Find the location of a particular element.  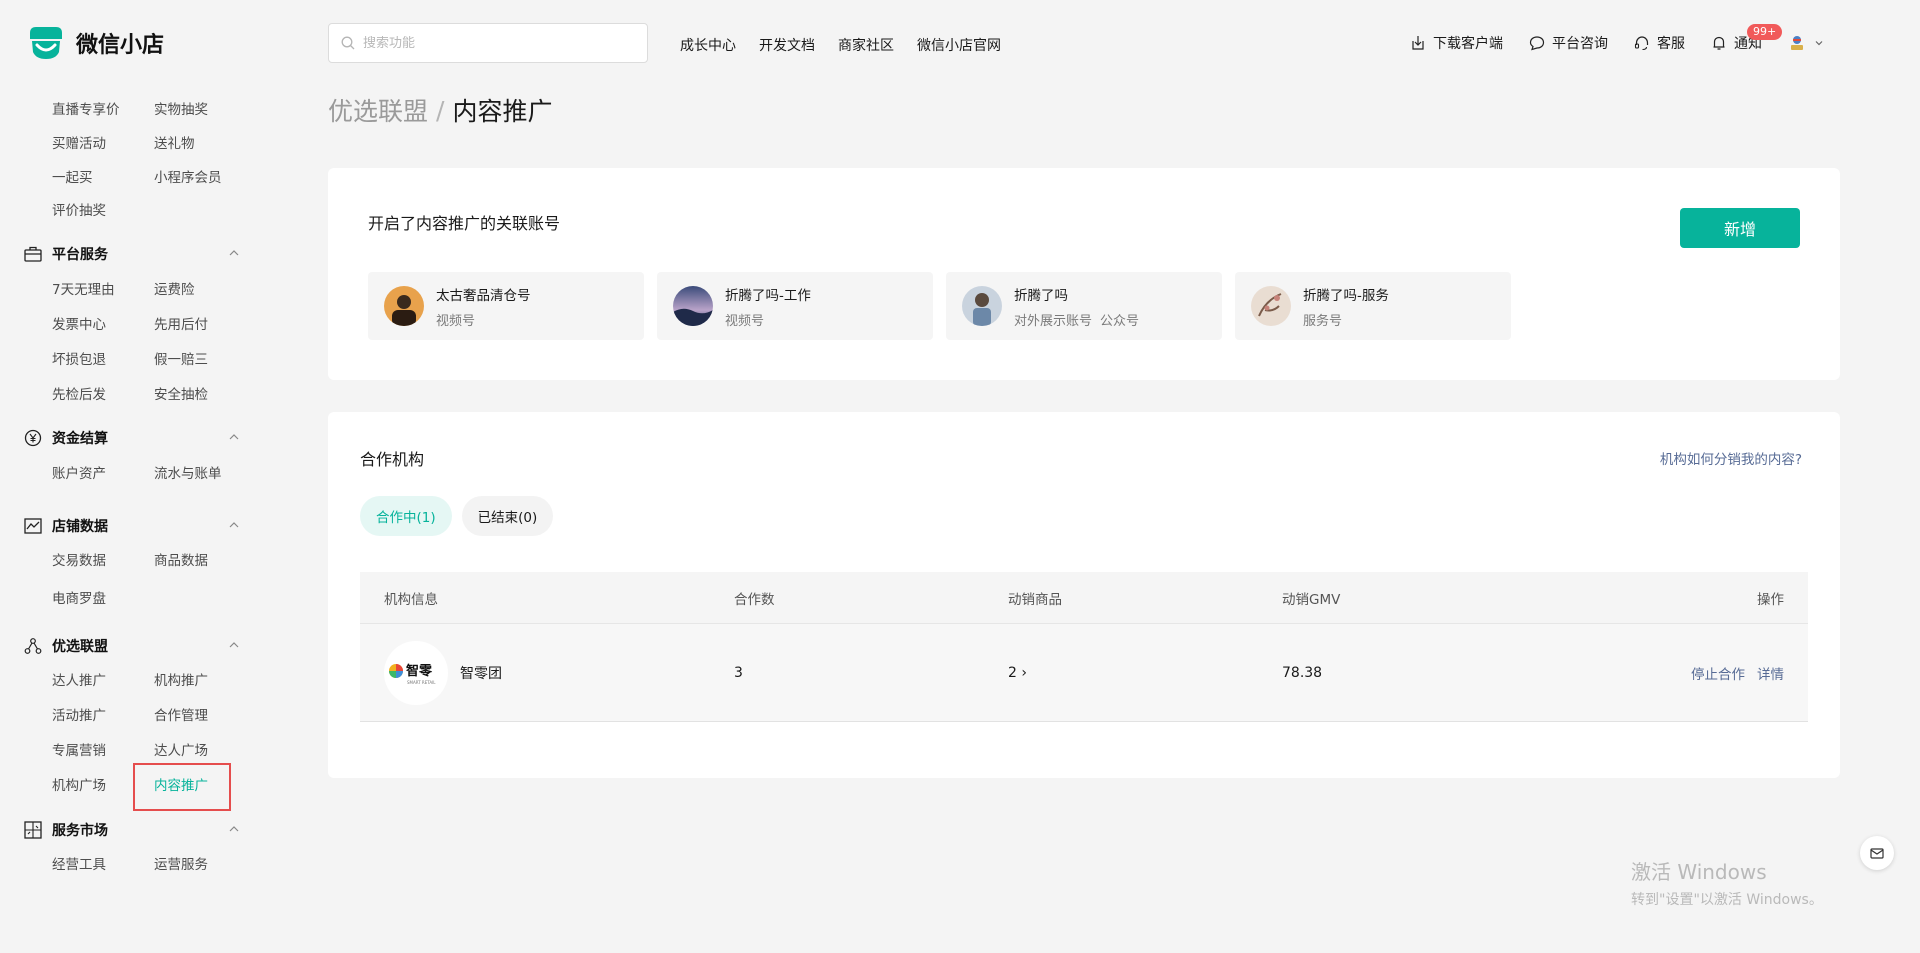

sidebar-item: 先检后发 is located at coordinates (79, 393).